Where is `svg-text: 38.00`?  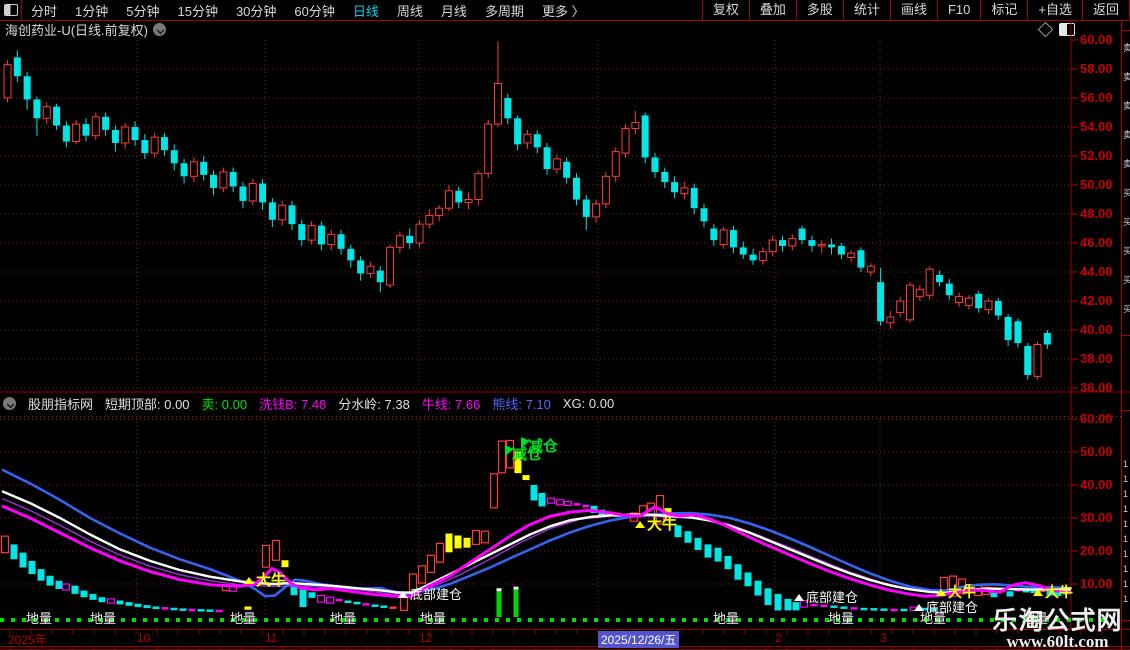
svg-text: 38.00 is located at coordinates (1096, 358).